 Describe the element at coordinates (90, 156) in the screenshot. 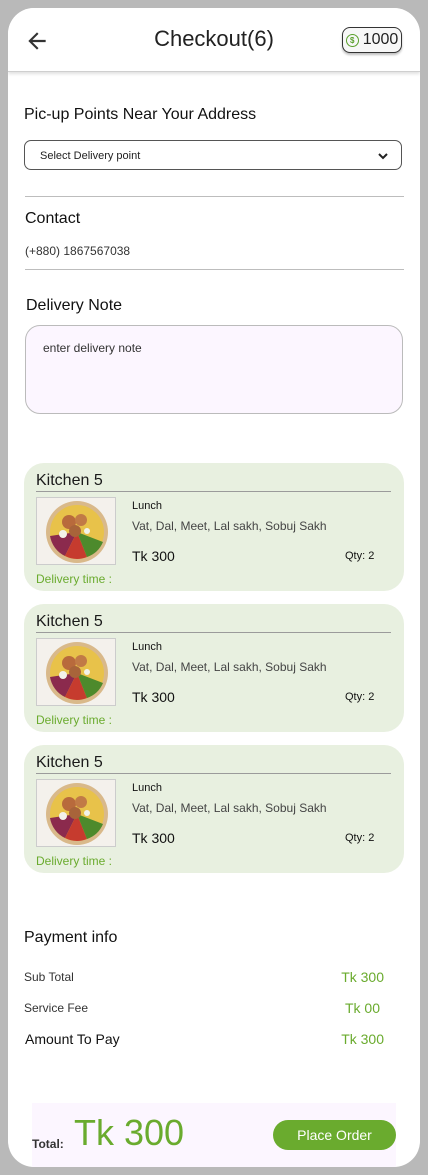

I see `delivery-point-select-label: Select Delivery point` at that location.